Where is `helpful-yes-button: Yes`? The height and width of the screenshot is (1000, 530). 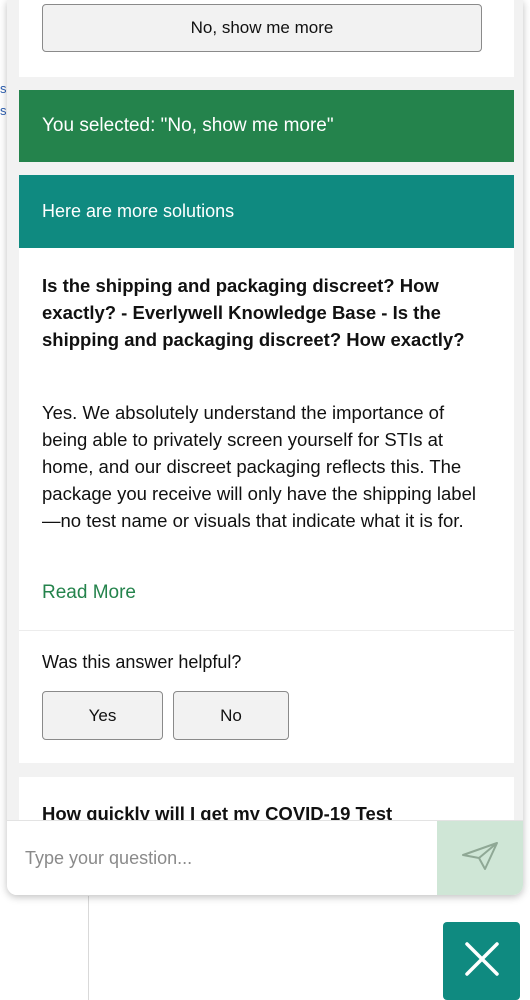 helpful-yes-button: Yes is located at coordinates (102, 715).